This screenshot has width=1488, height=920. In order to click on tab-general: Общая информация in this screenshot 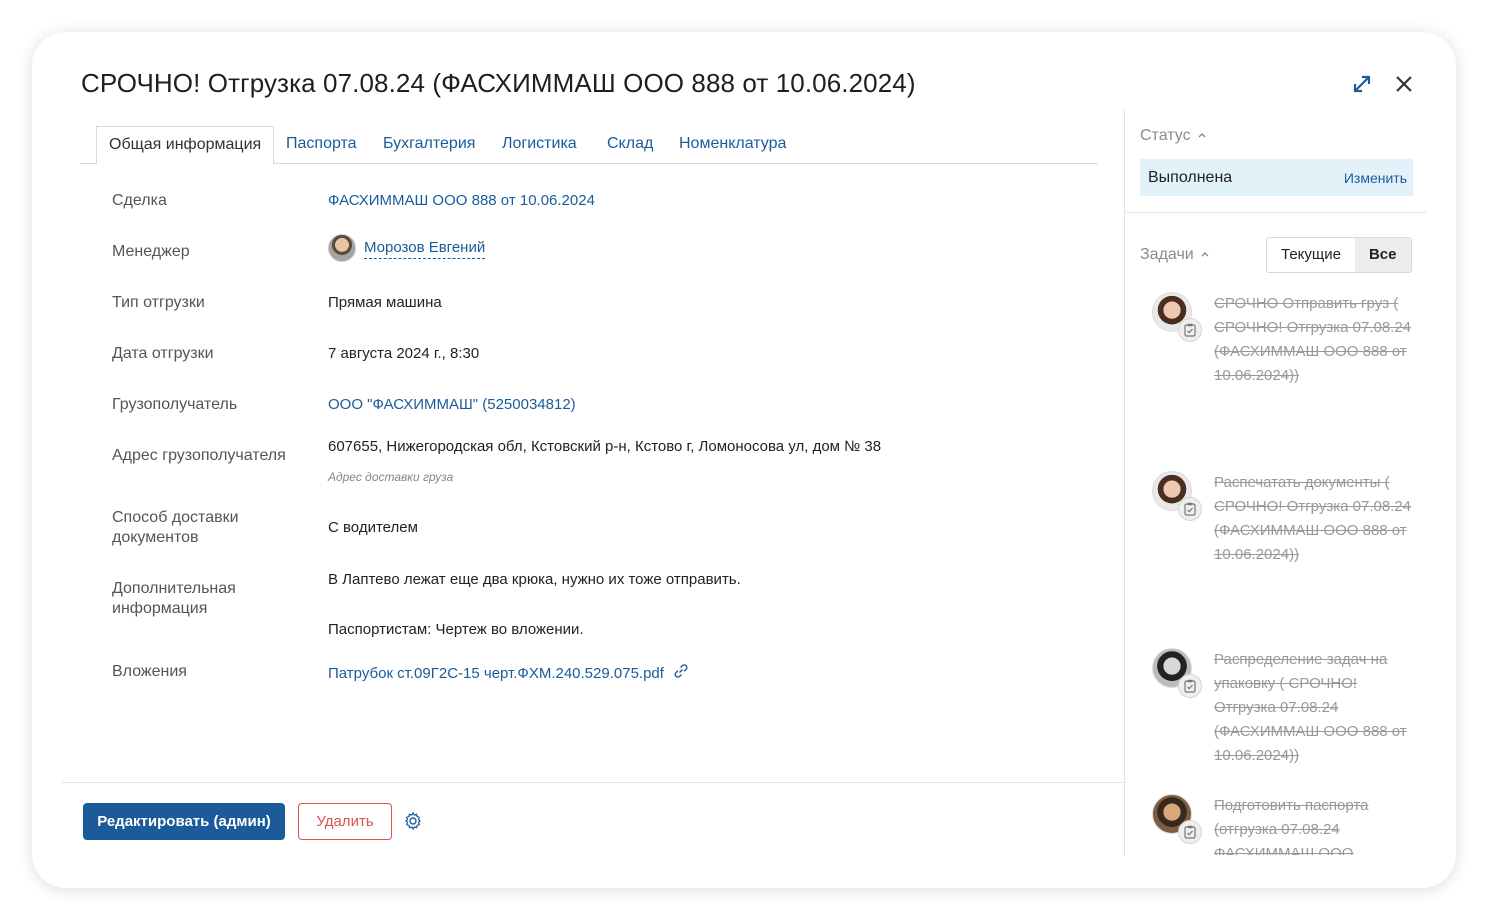, I will do `click(185, 145)`.